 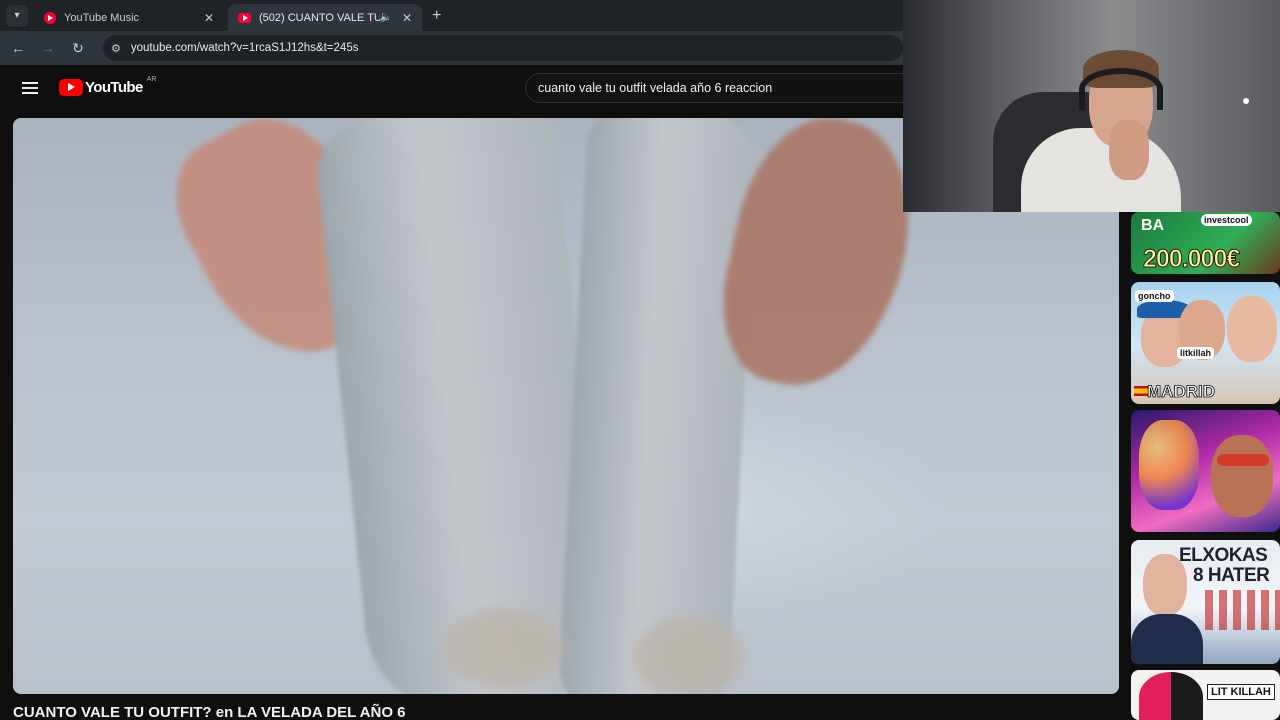 What do you see at coordinates (71, 87) in the screenshot?
I see `youtube-play-icon` at bounding box center [71, 87].